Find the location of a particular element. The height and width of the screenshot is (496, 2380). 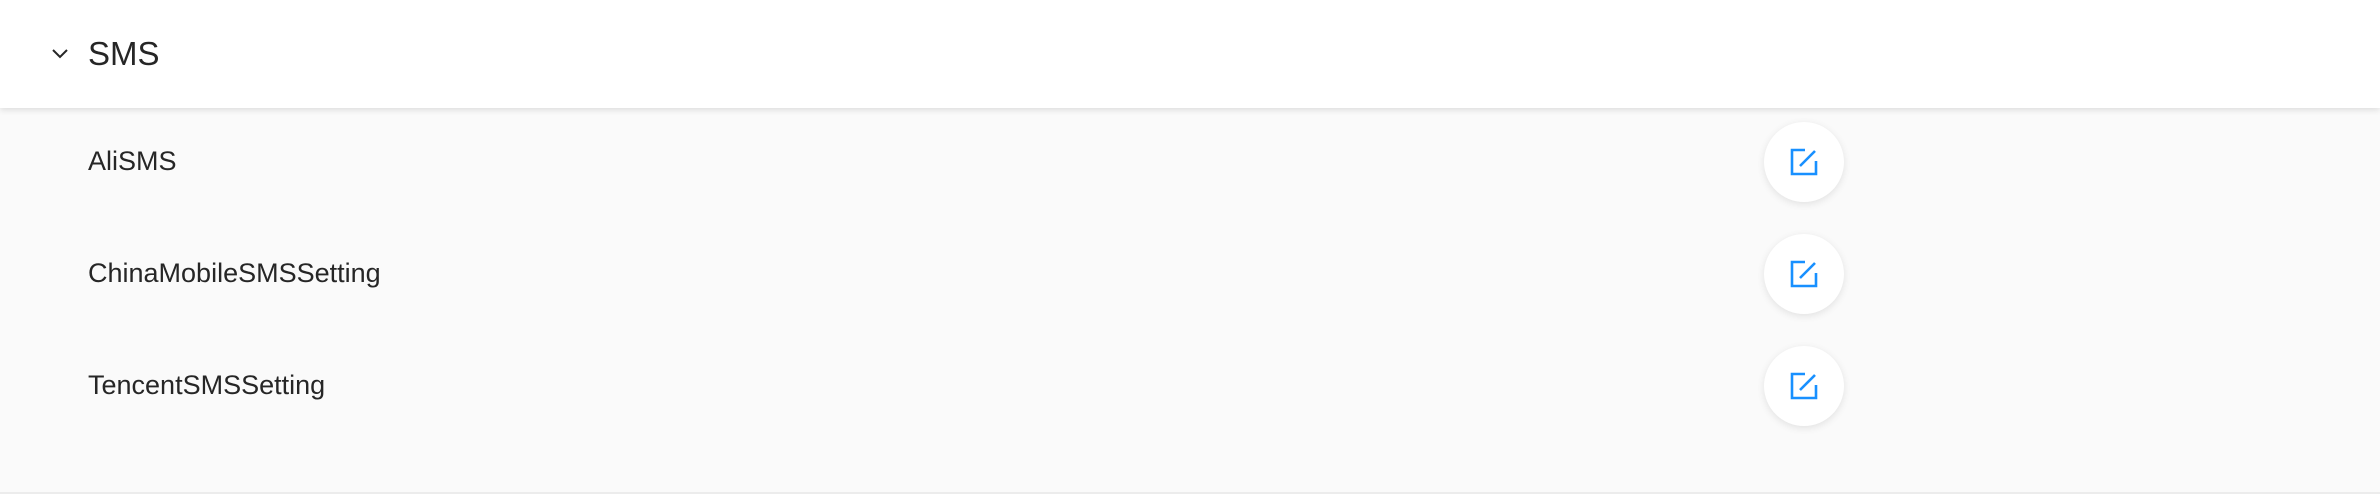

chevron-down-icon is located at coordinates (60, 54).